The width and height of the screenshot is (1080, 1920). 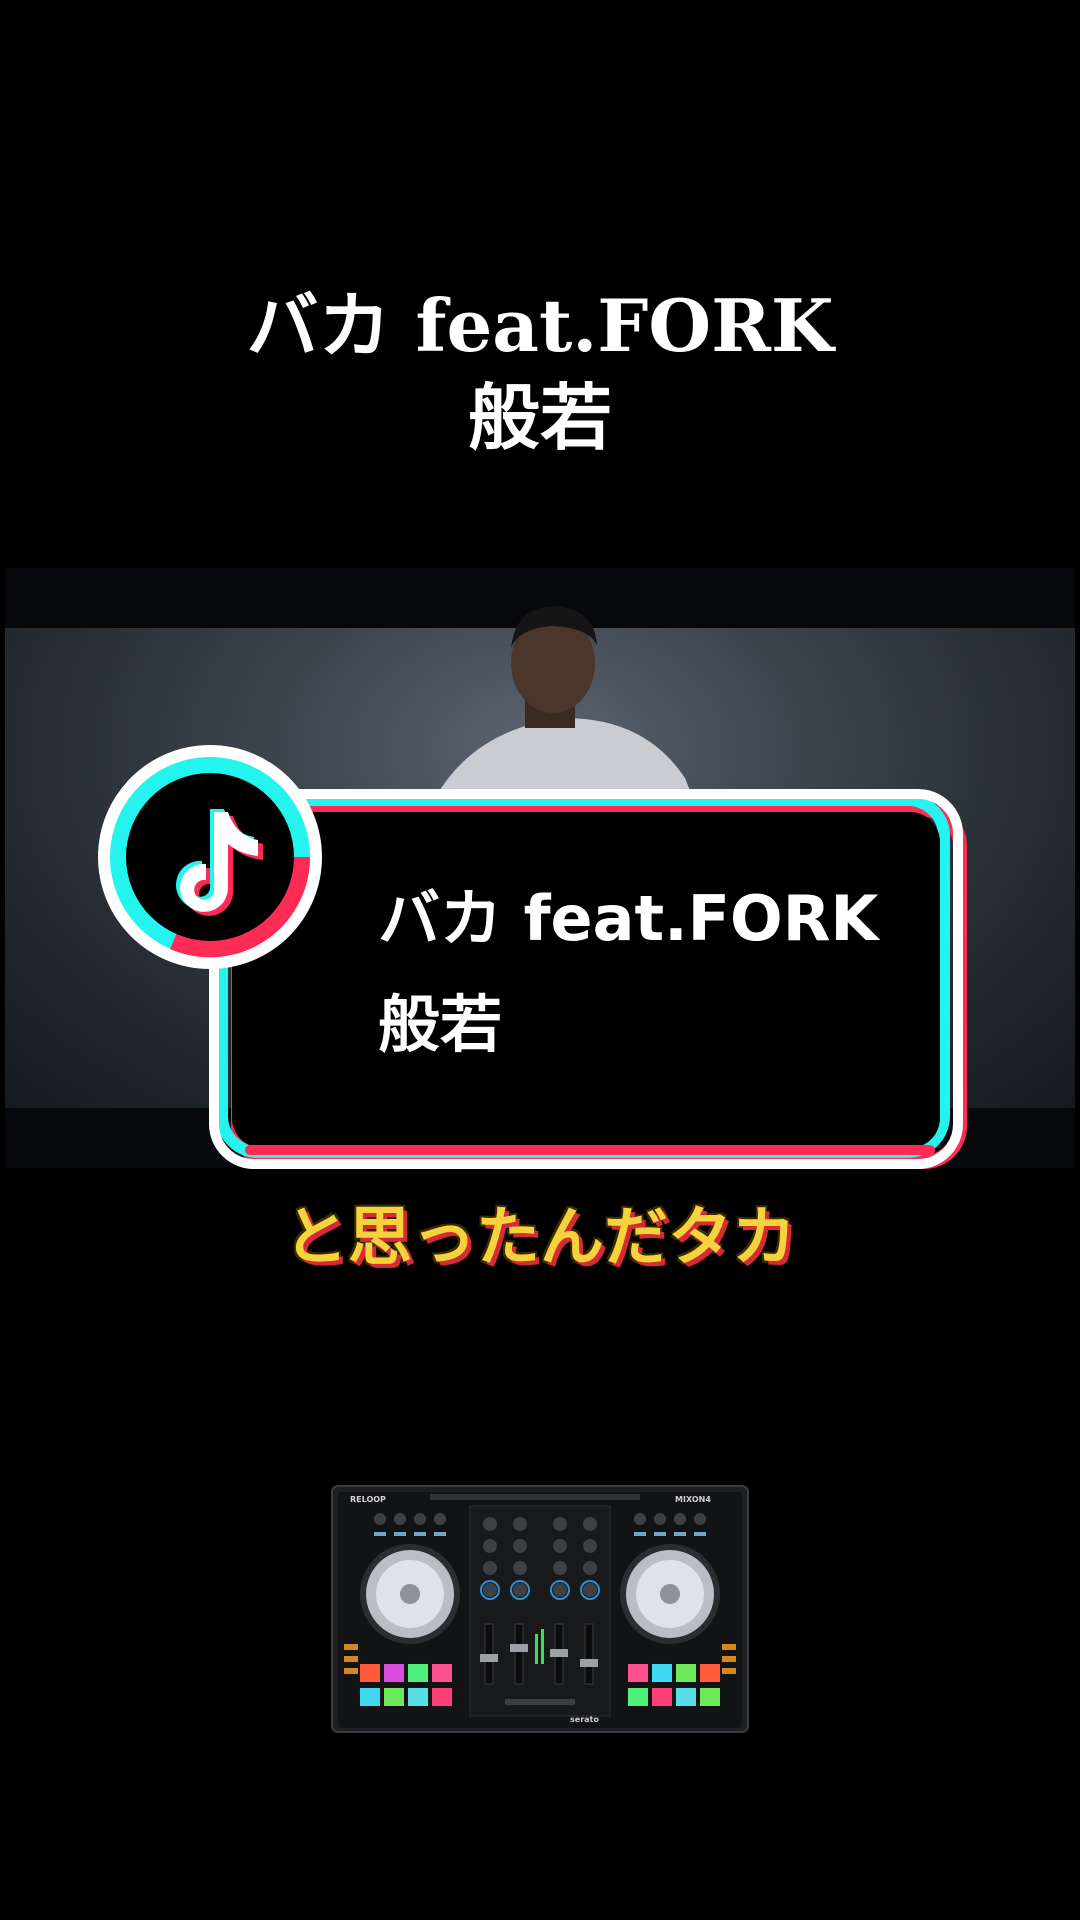 I want to click on controller-model: MIXON4, so click(x=693, y=1499).